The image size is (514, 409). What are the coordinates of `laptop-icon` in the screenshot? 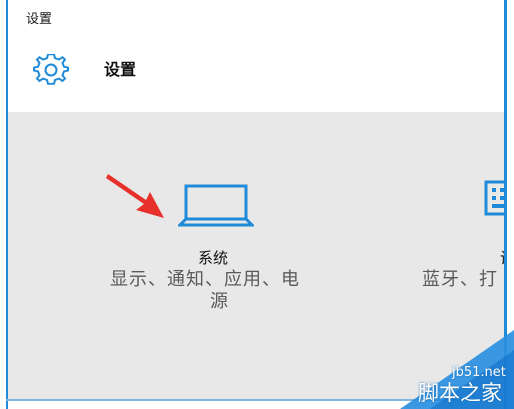 It's located at (216, 205).